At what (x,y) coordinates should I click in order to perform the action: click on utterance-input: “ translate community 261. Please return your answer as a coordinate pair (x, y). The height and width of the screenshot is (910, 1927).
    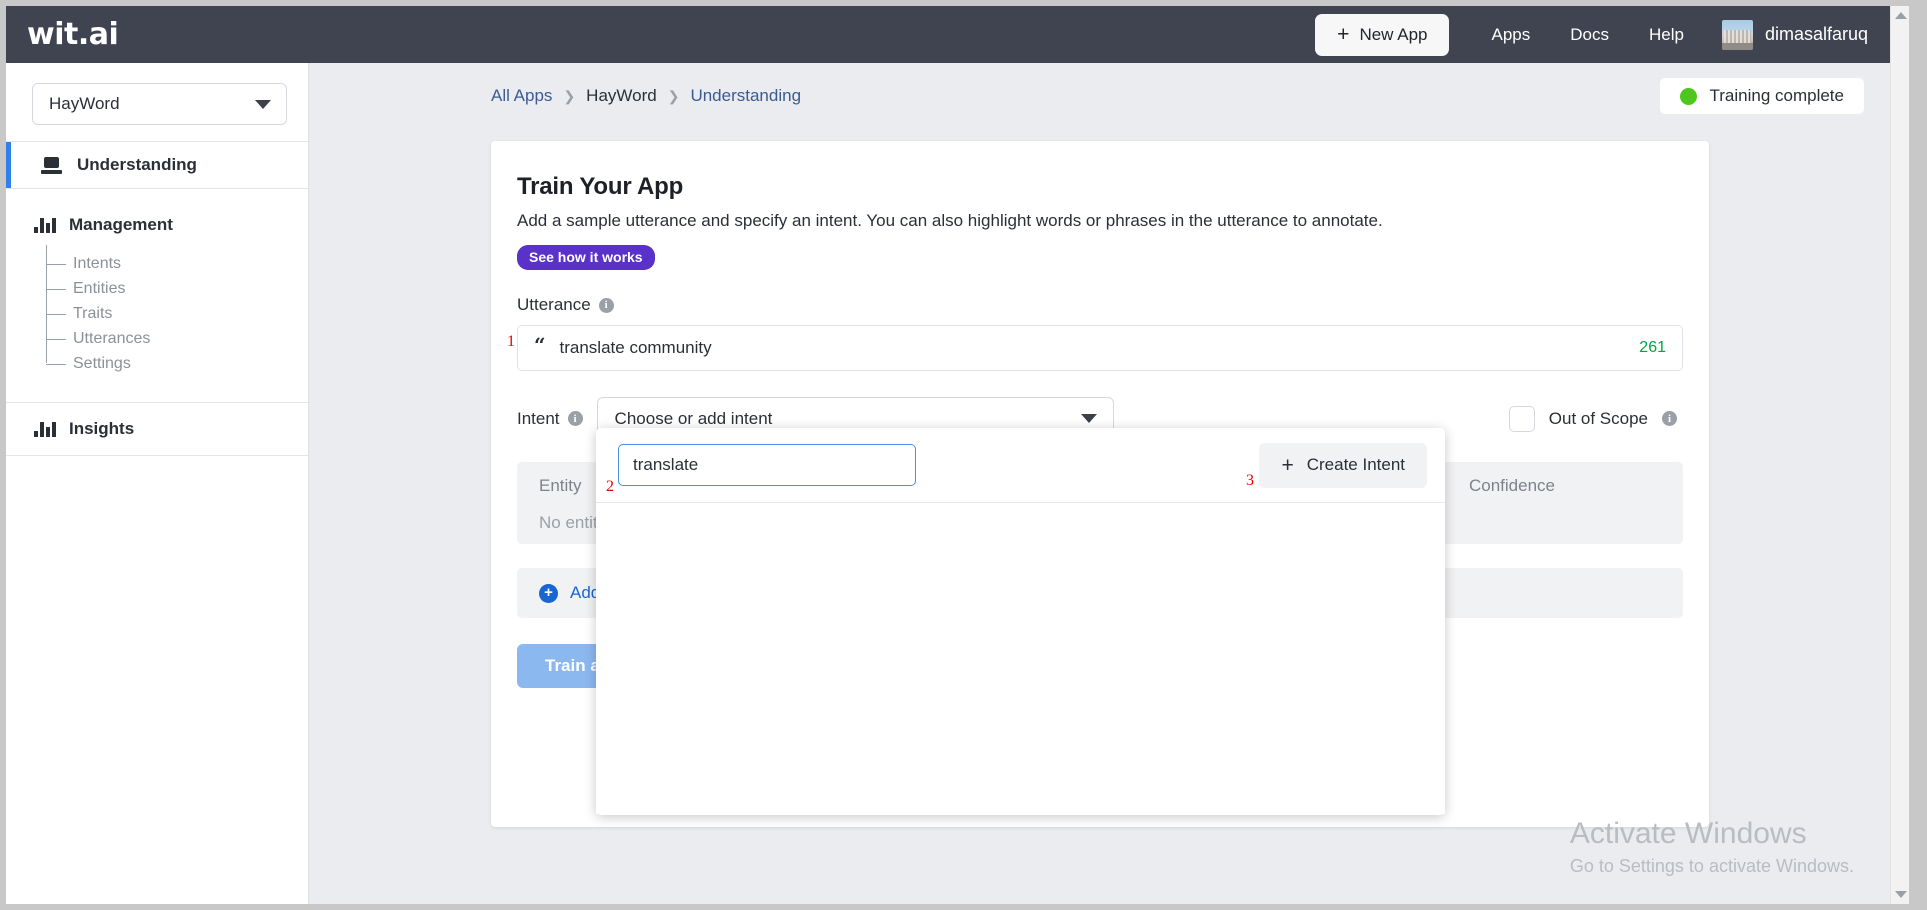
    Looking at the image, I should click on (1100, 348).